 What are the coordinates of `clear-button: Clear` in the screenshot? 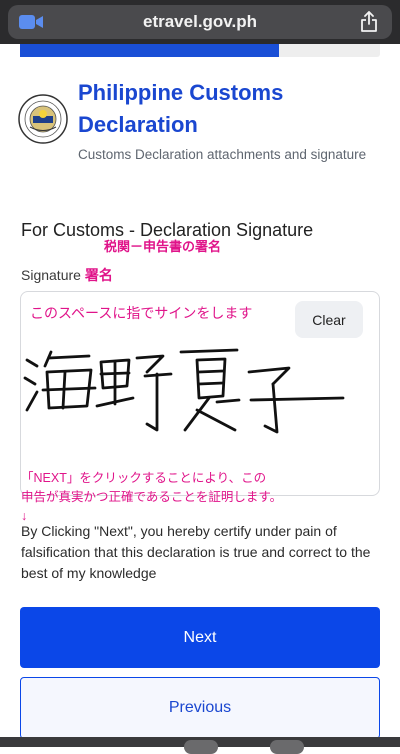 It's located at (329, 319).